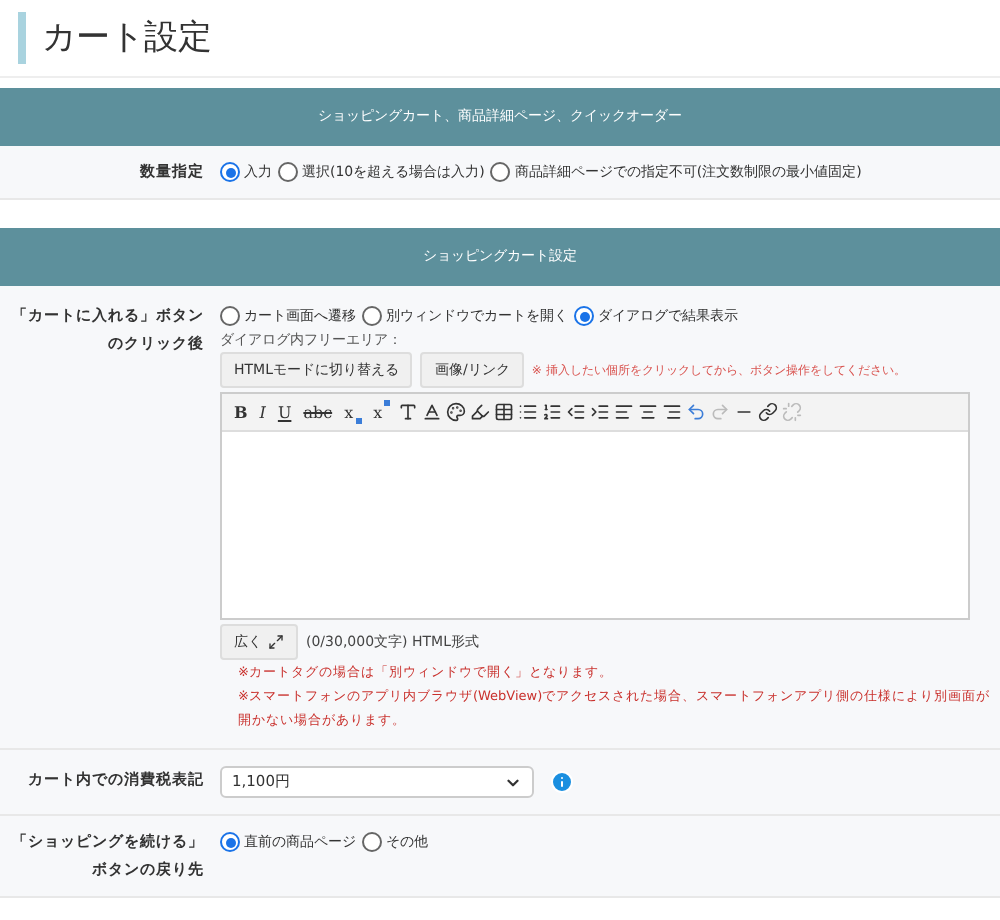  What do you see at coordinates (672, 412) in the screenshot?
I see `align-right-icon` at bounding box center [672, 412].